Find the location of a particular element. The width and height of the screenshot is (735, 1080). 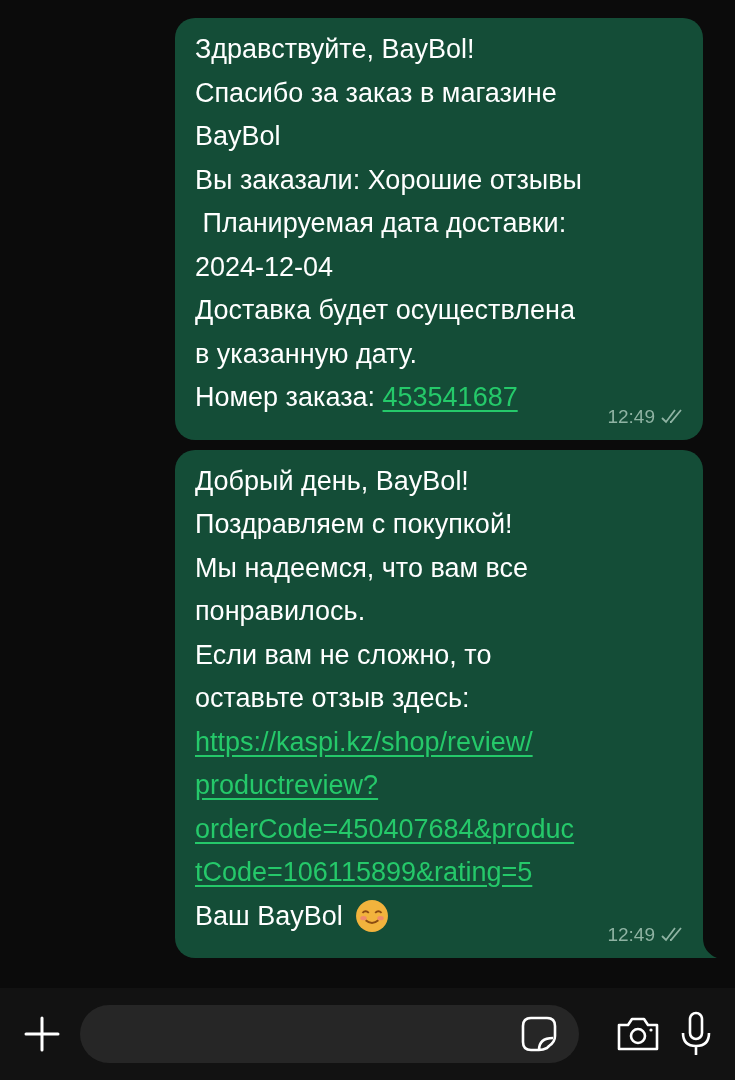

message-text: Мы надеемся, что вам все is located at coordinates (362, 568).